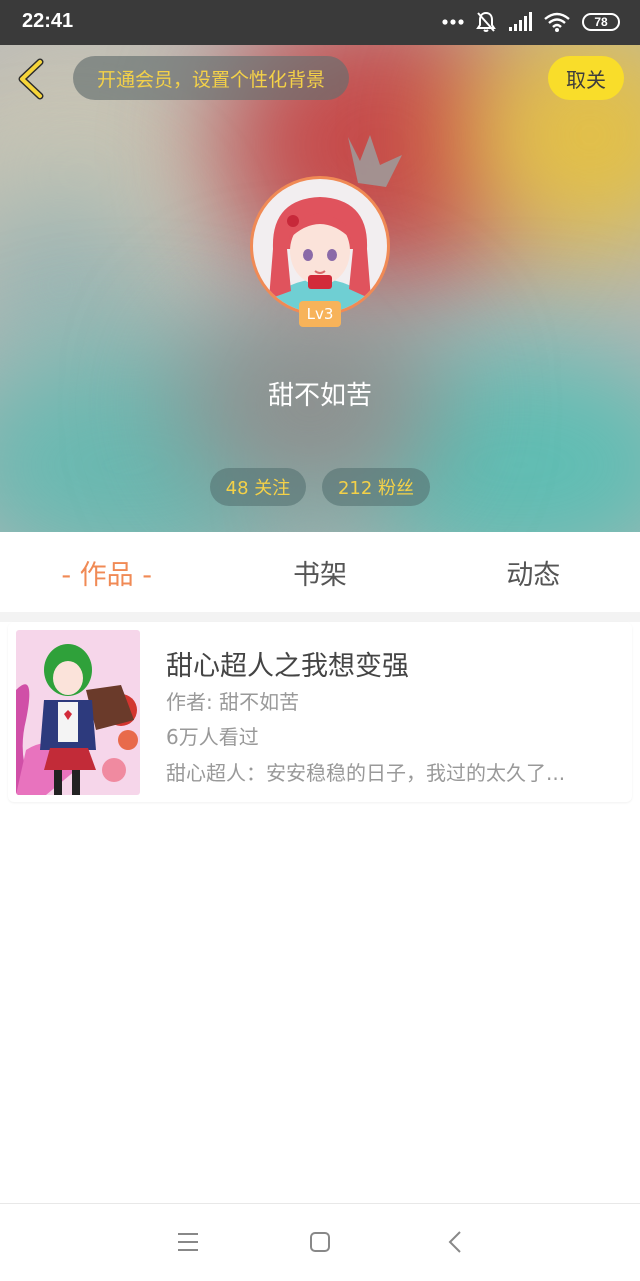 Image resolution: width=640 pixels, height=1281 pixels. I want to click on system-nav-bar, so click(320, 1242).